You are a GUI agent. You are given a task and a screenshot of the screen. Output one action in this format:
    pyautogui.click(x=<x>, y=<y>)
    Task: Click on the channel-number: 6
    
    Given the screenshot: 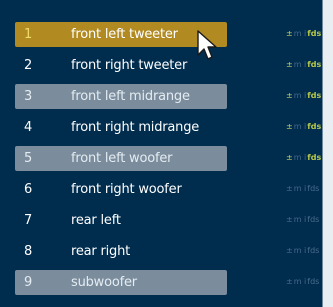 What is the action you would take?
    pyautogui.click(x=28, y=189)
    